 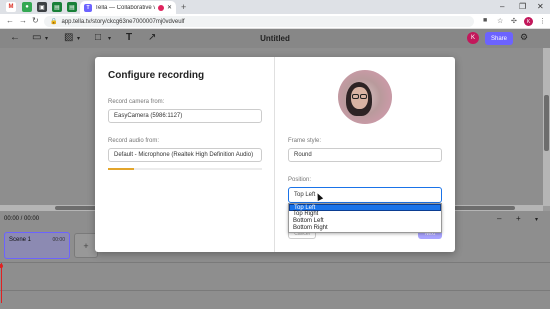 What do you see at coordinates (499, 38) in the screenshot?
I see `share-button: Share` at bounding box center [499, 38].